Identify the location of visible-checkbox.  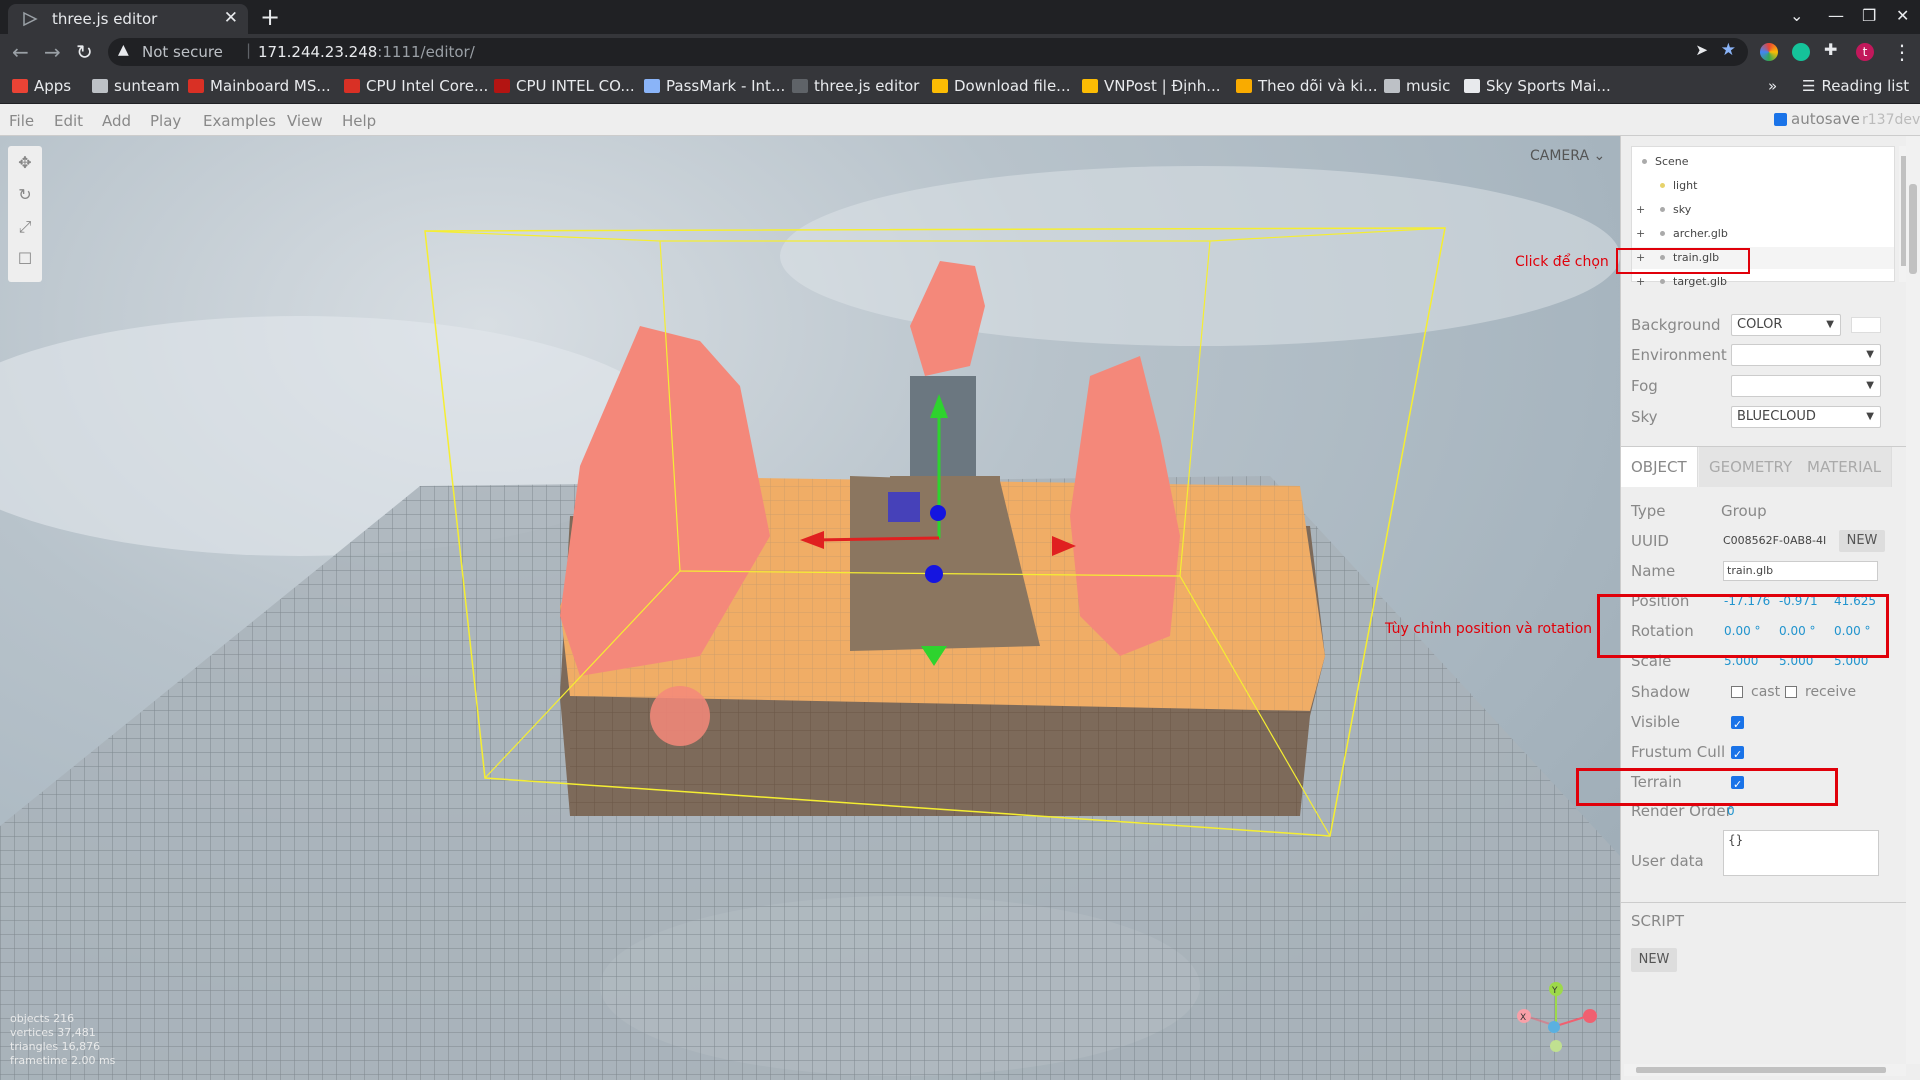
(1737, 725).